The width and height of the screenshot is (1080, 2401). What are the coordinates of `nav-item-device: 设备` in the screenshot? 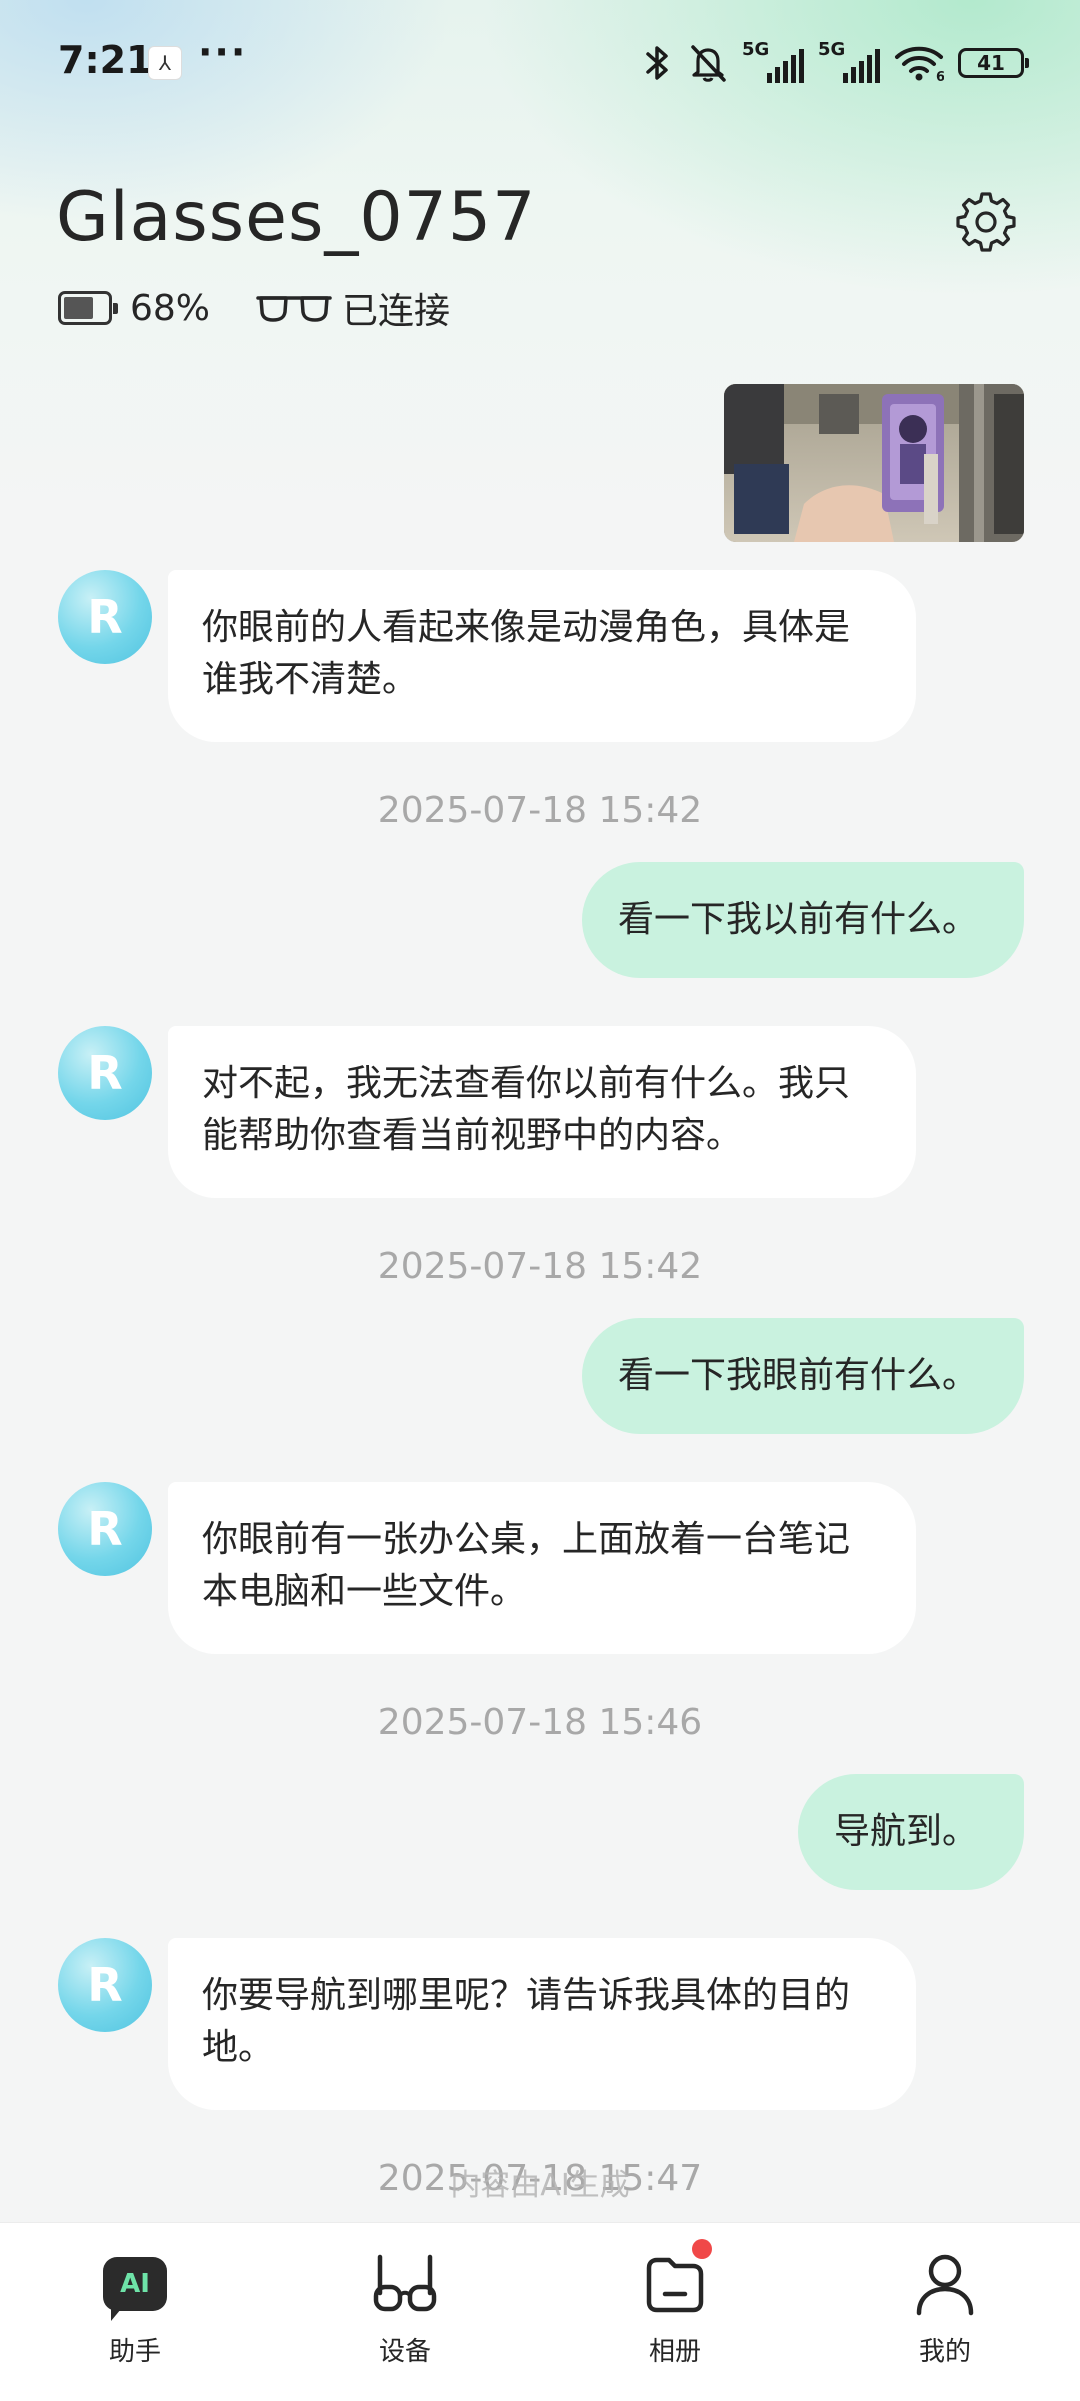 It's located at (405, 2312).